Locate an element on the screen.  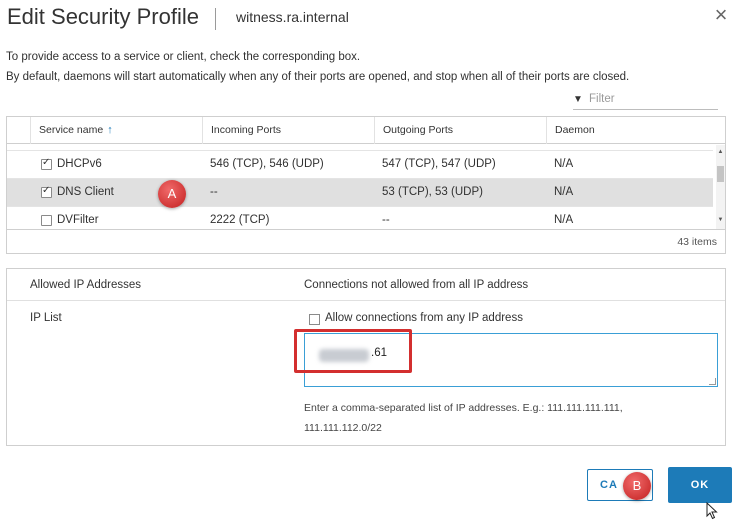
annotation-badge-b: B is located at coordinates (637, 486).